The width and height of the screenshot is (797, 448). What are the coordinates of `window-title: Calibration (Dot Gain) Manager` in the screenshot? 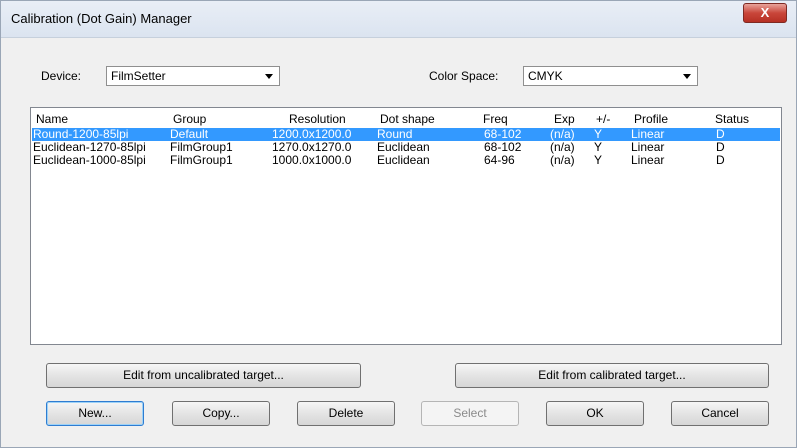 It's located at (101, 18).